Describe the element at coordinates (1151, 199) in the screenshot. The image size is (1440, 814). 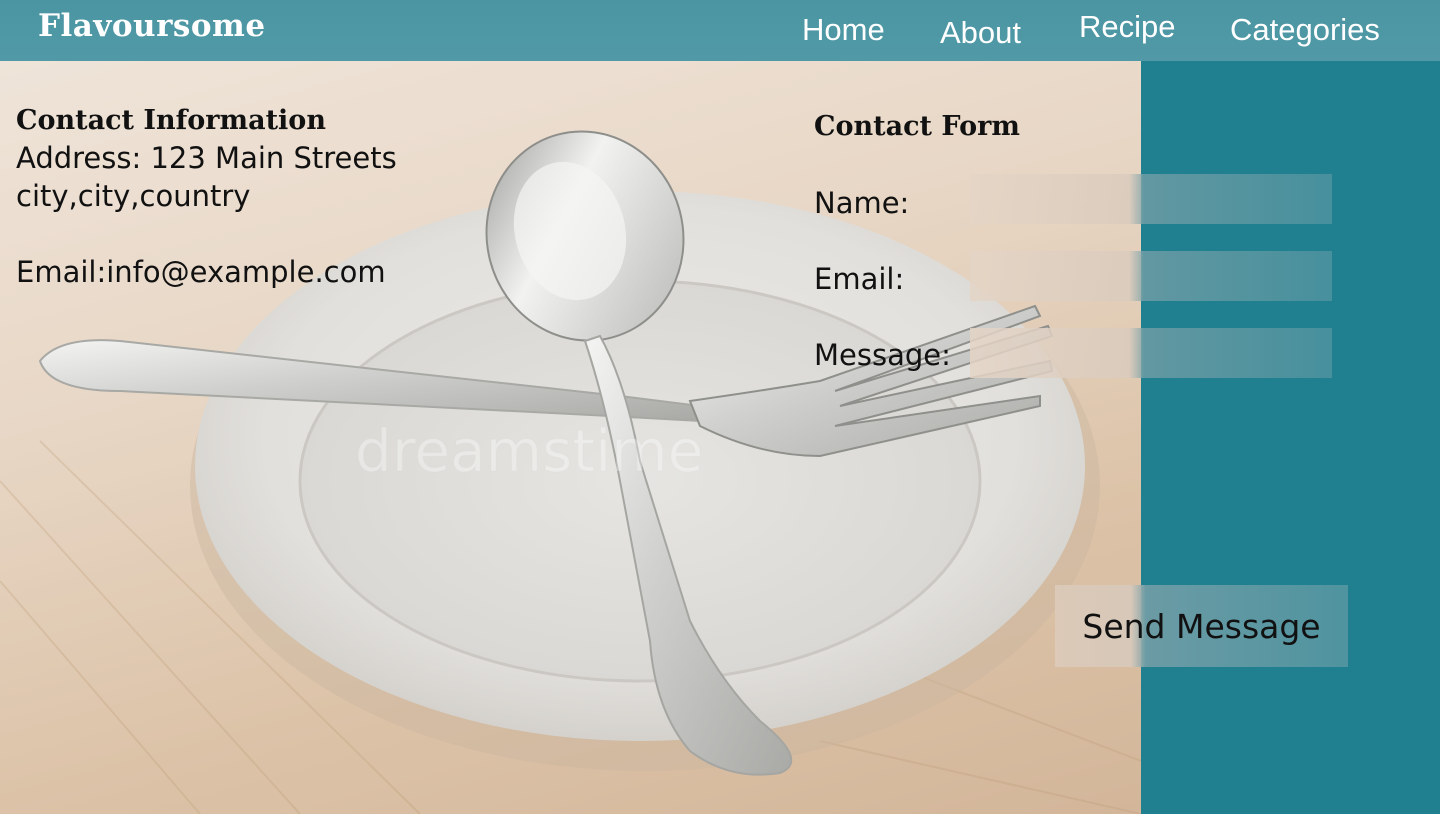
I see `name-input` at that location.